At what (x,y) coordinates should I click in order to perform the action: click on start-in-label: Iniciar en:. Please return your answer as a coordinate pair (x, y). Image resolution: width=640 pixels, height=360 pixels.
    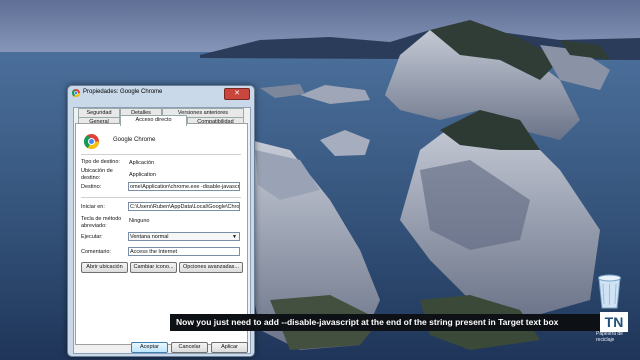
    Looking at the image, I should click on (93, 207).